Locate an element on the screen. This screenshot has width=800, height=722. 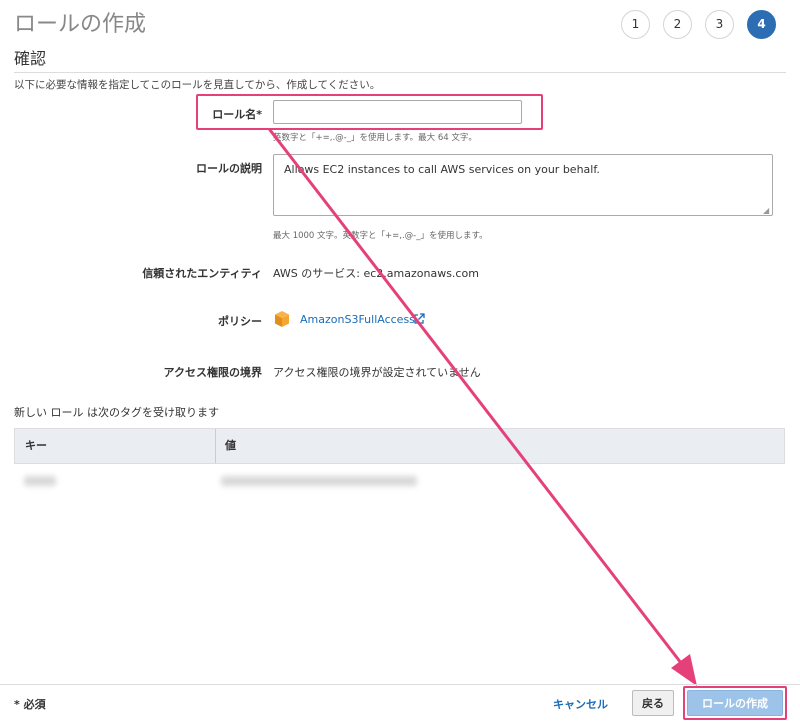
step-3: 3 is located at coordinates (719, 24).